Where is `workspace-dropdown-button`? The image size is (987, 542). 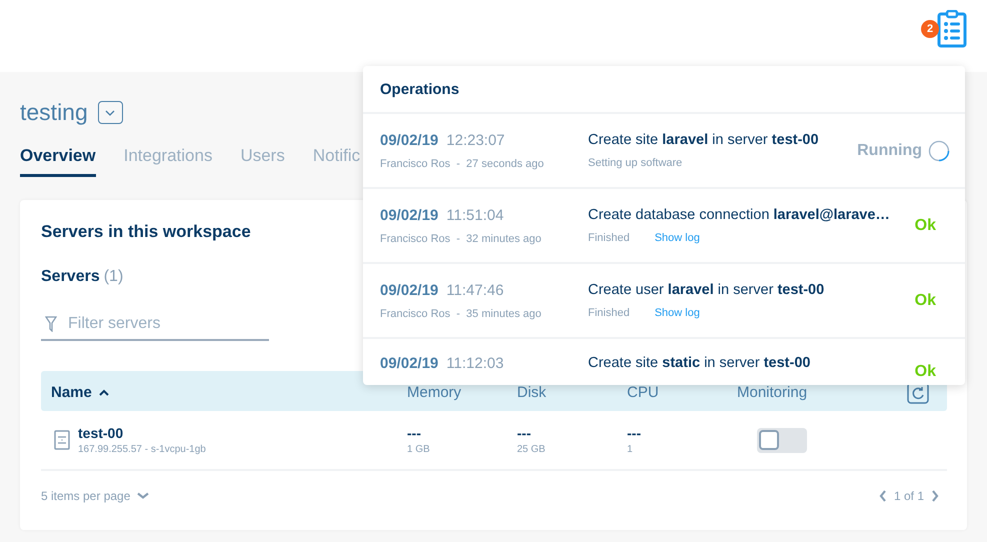 workspace-dropdown-button is located at coordinates (110, 112).